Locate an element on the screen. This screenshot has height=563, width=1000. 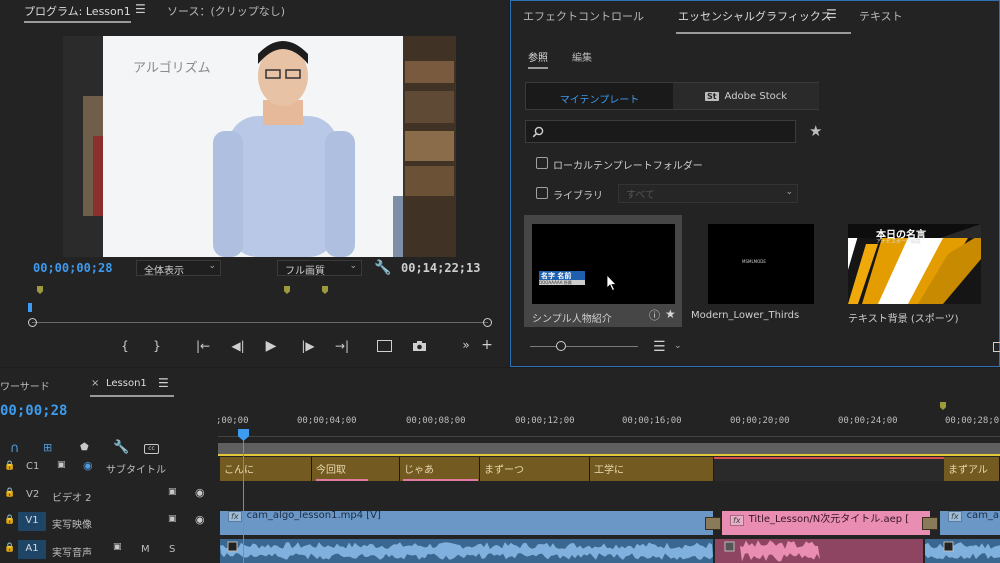
caption-clip: まずーつ is located at coordinates (535, 469).